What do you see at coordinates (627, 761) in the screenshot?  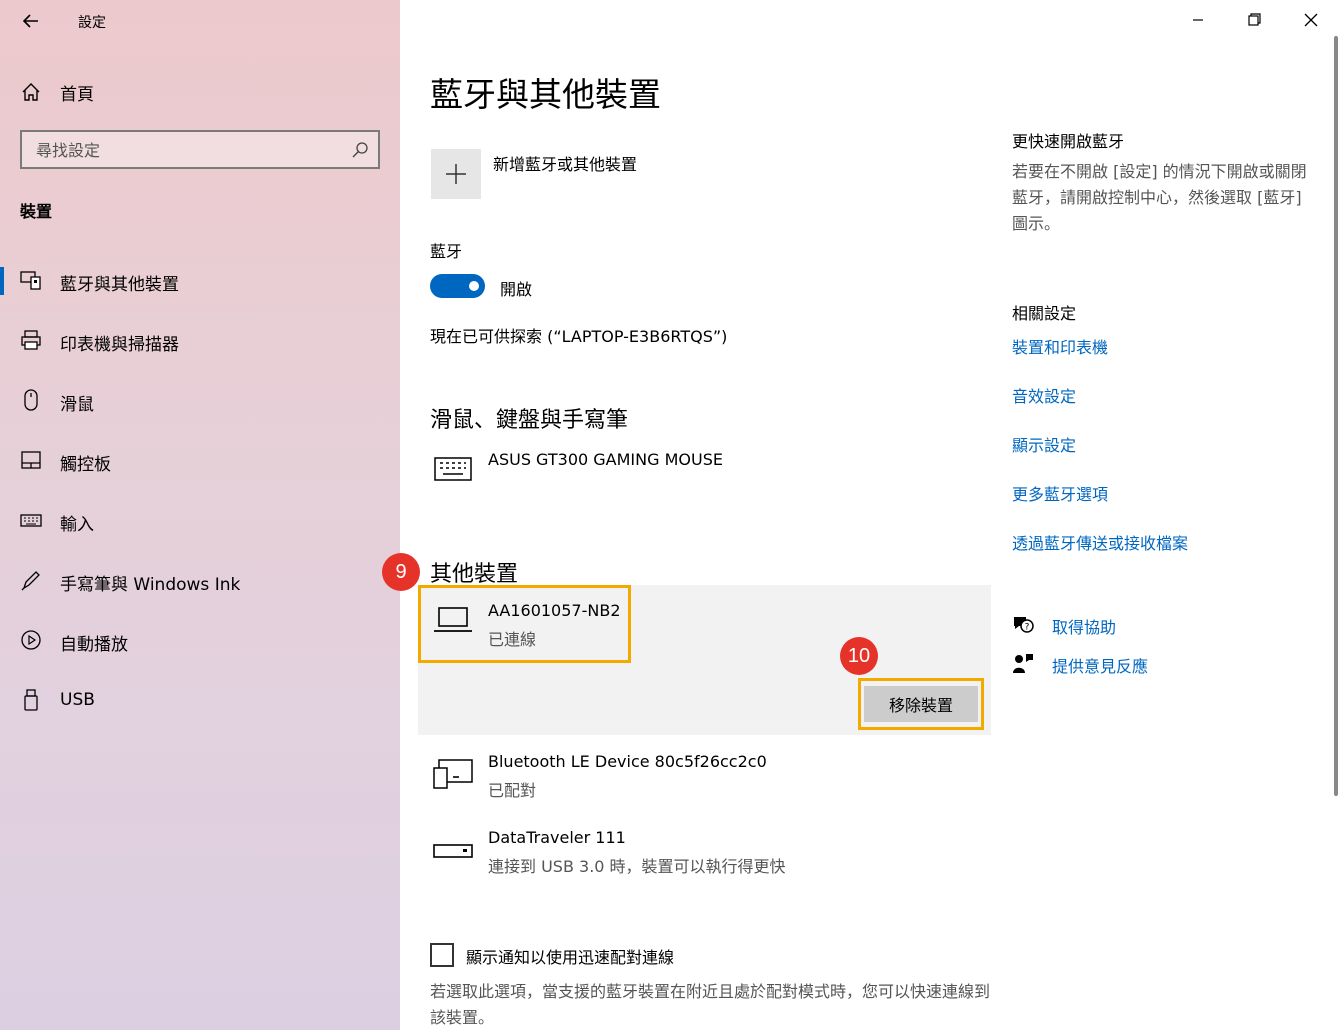 I see `device-name: Bluetooth LE Device 80c5f26cc2c0` at bounding box center [627, 761].